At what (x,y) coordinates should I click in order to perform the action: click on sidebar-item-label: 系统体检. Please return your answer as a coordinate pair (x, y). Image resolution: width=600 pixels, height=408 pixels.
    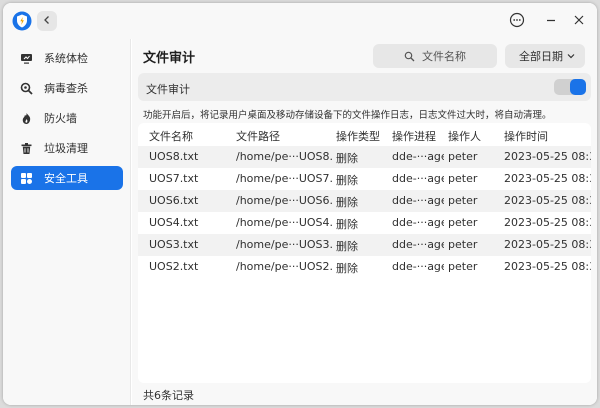
    Looking at the image, I should click on (66, 58).